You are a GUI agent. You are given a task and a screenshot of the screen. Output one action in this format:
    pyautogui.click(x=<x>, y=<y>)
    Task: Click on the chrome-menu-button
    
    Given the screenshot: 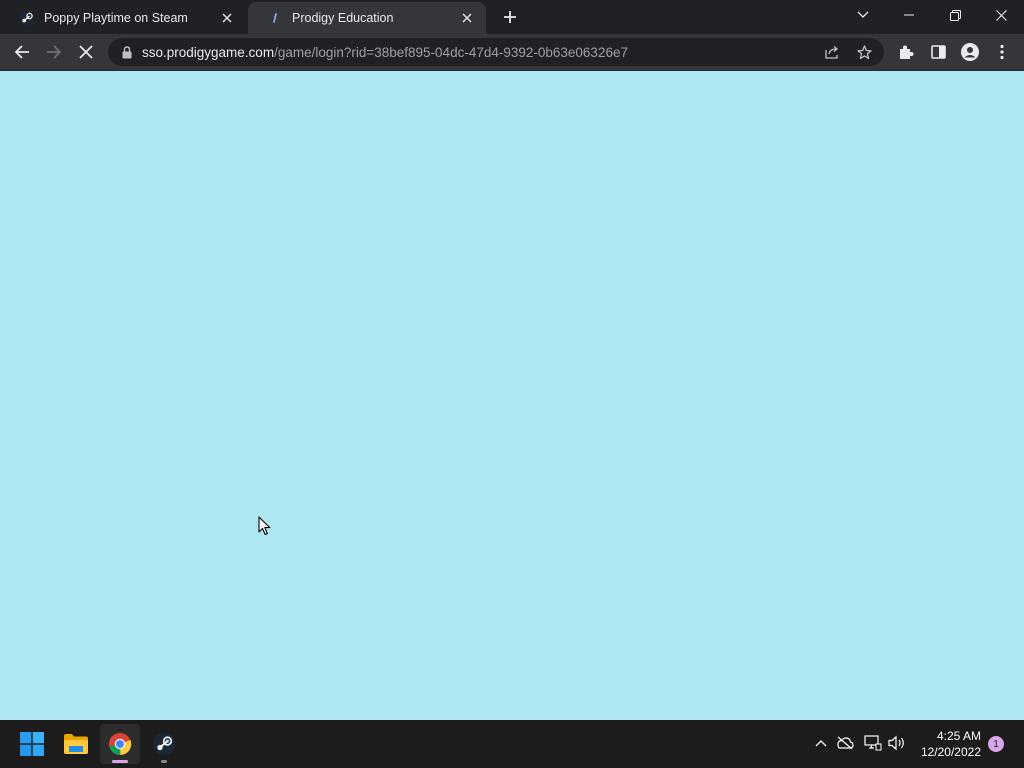 What is the action you would take?
    pyautogui.click(x=1002, y=52)
    